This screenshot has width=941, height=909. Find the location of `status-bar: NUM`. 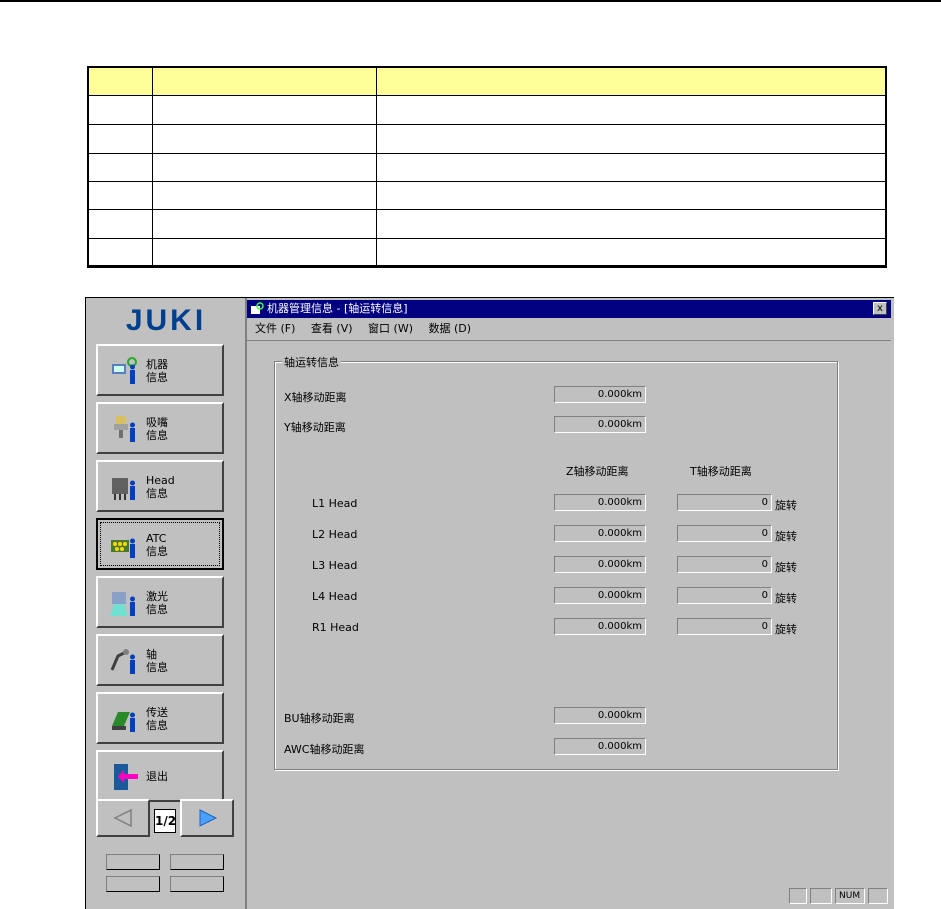

status-bar: NUM is located at coordinates (569, 896).